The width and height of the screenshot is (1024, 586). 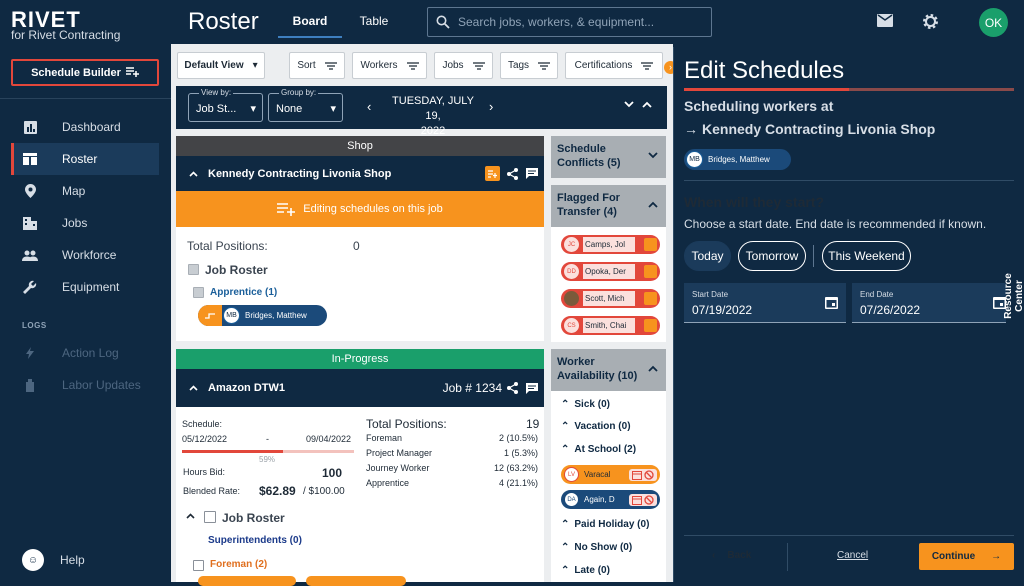 I want to click on view-by-select: View by: Job St... ▾, so click(x=225, y=105).